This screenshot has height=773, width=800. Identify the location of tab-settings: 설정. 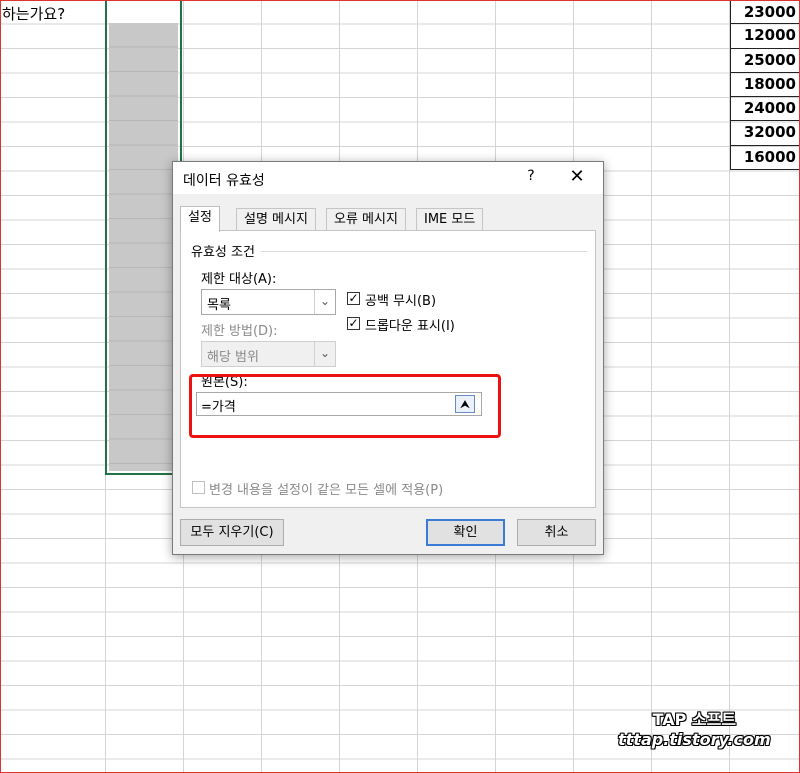
(200, 219).